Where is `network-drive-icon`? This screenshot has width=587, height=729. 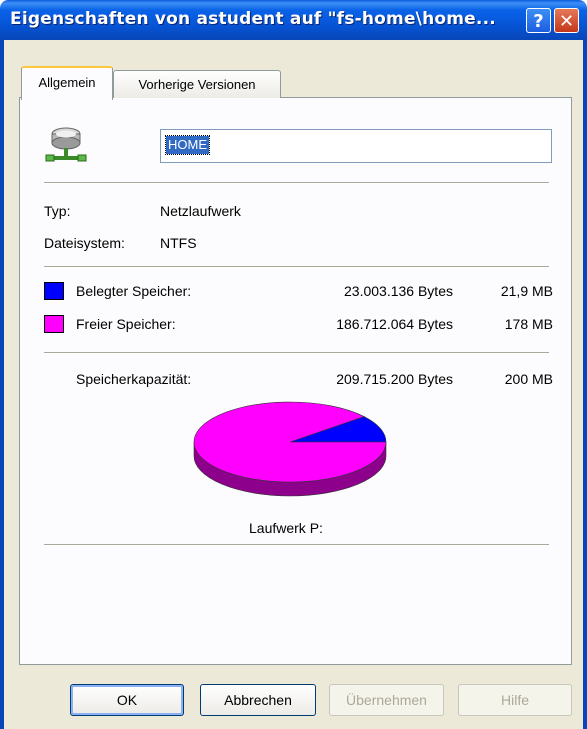
network-drive-icon is located at coordinates (66, 144).